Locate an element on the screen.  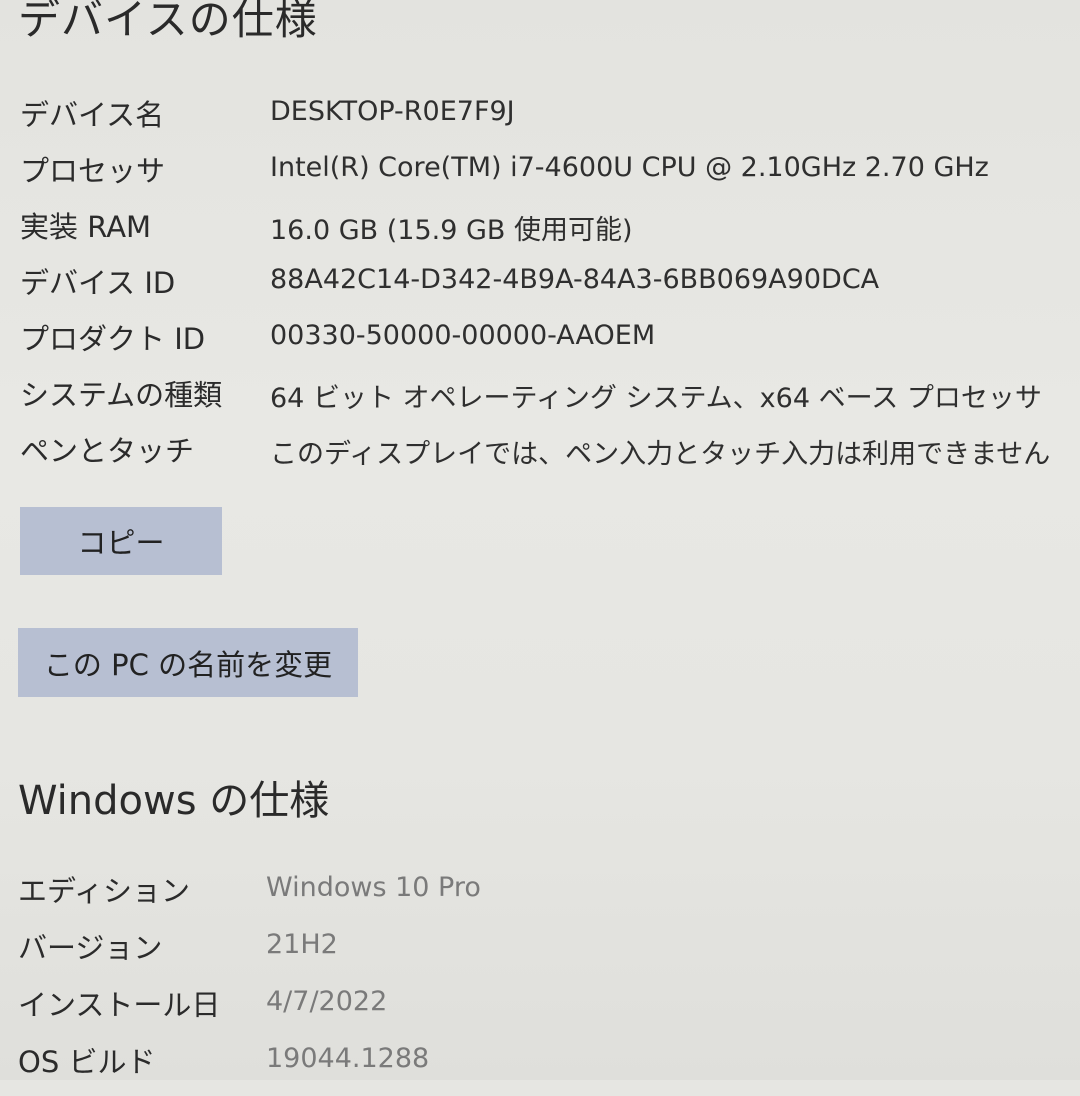
spec-label: プロダクト ID is located at coordinates (113, 339).